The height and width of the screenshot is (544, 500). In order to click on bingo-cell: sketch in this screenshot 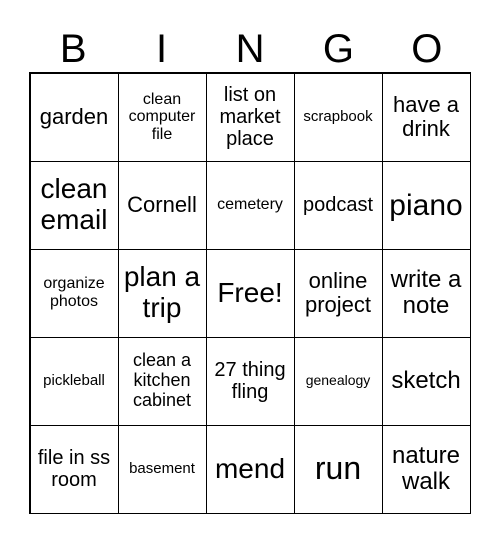, I will do `click(426, 381)`.